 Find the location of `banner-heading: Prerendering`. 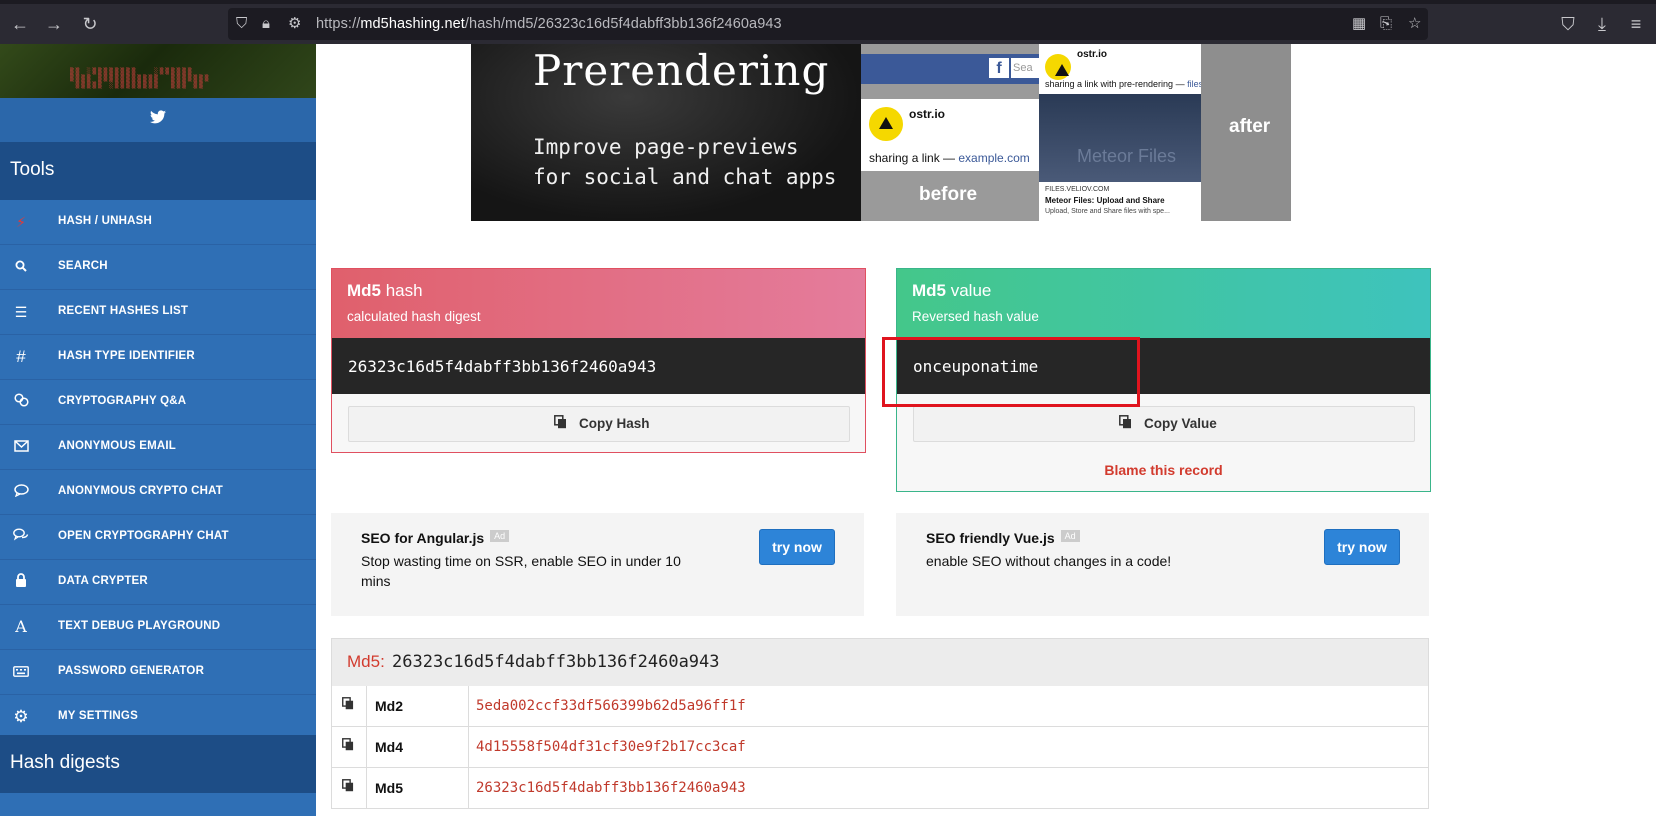

banner-heading: Prerendering is located at coordinates (681, 70).